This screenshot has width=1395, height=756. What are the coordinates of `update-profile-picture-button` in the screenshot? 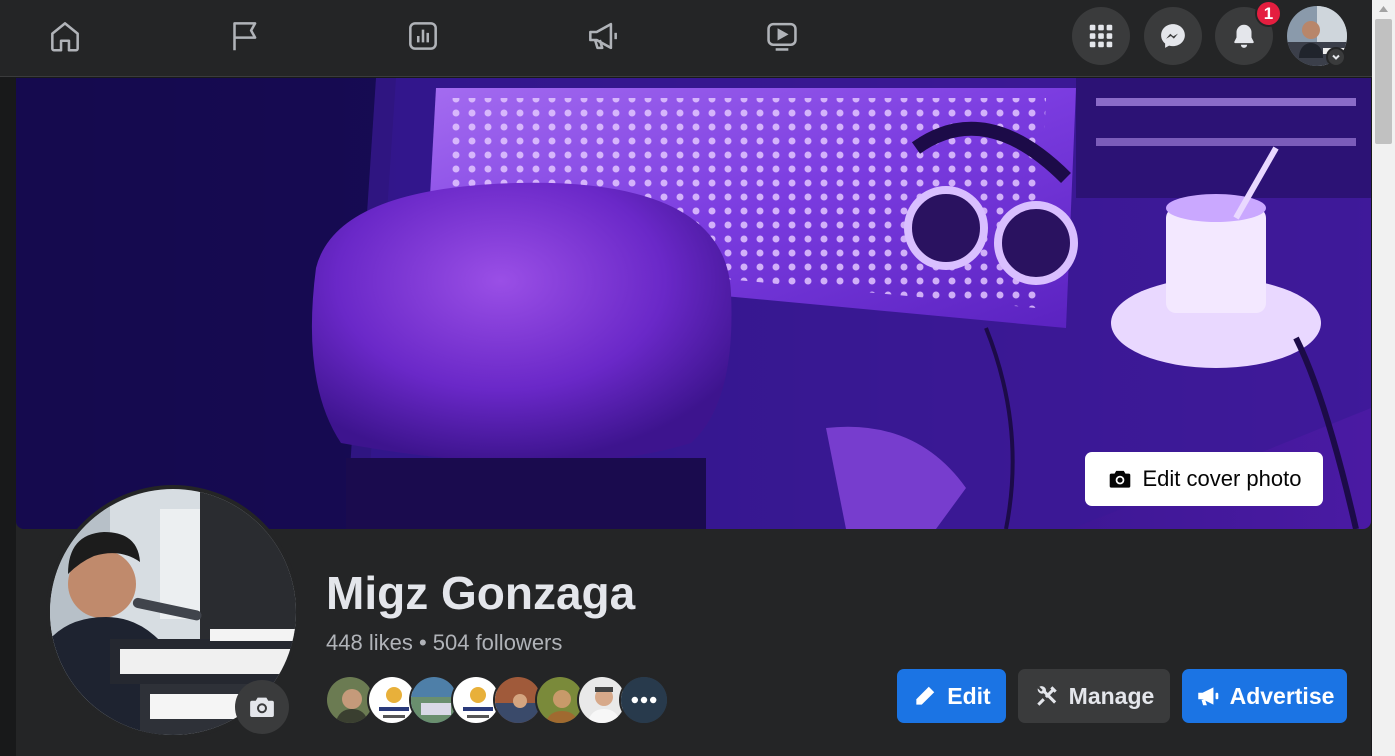 It's located at (262, 707).